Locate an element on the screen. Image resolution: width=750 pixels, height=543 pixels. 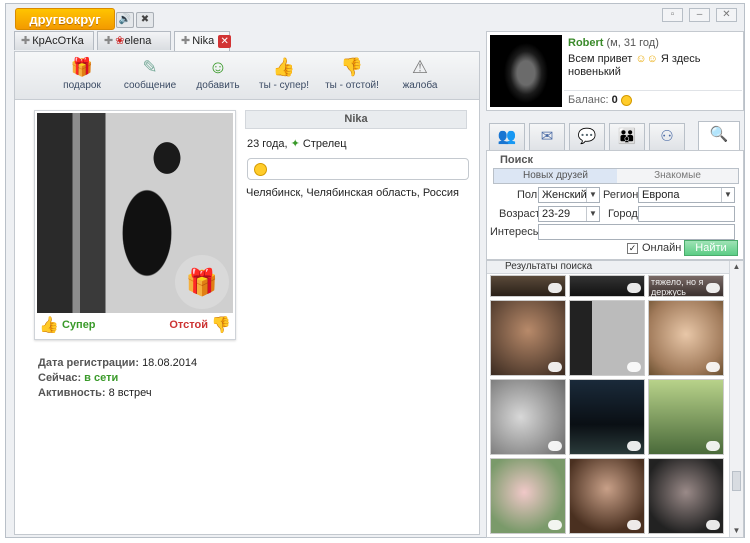
super-button: 👍 ты - супер! is located at coordinates (284, 73).